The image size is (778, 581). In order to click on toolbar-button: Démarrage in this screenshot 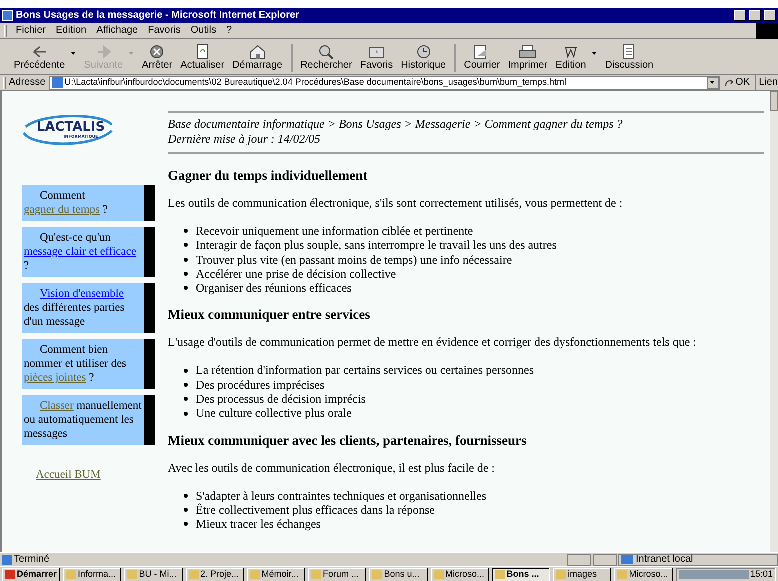, I will do `click(257, 58)`.